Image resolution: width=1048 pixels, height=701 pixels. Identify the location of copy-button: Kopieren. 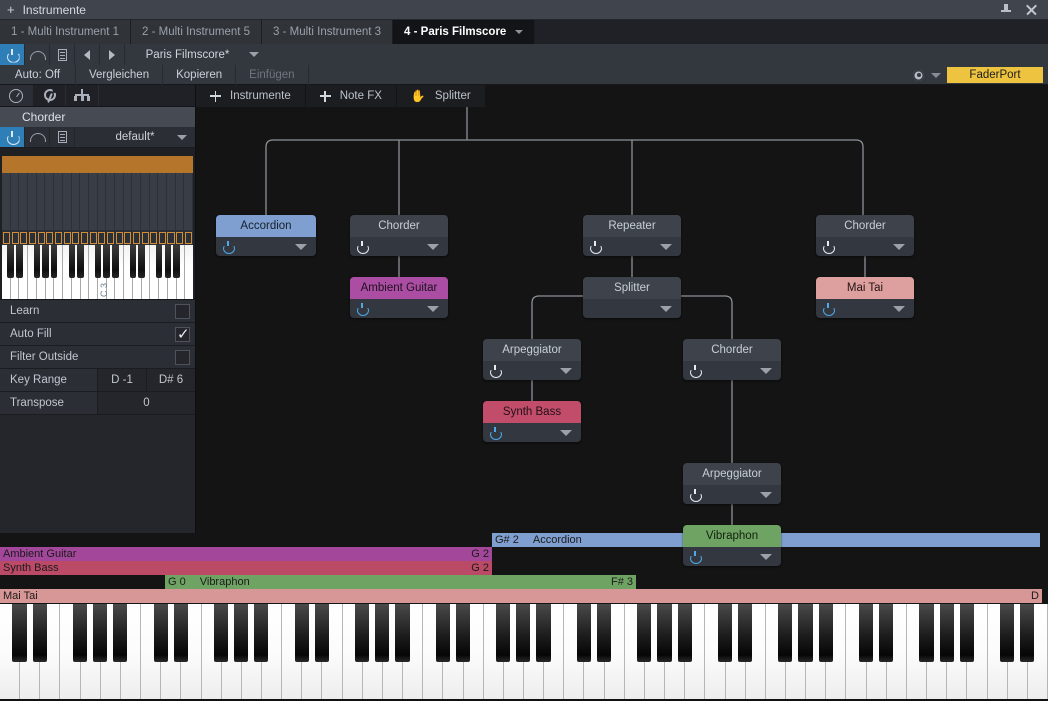
(200, 75).